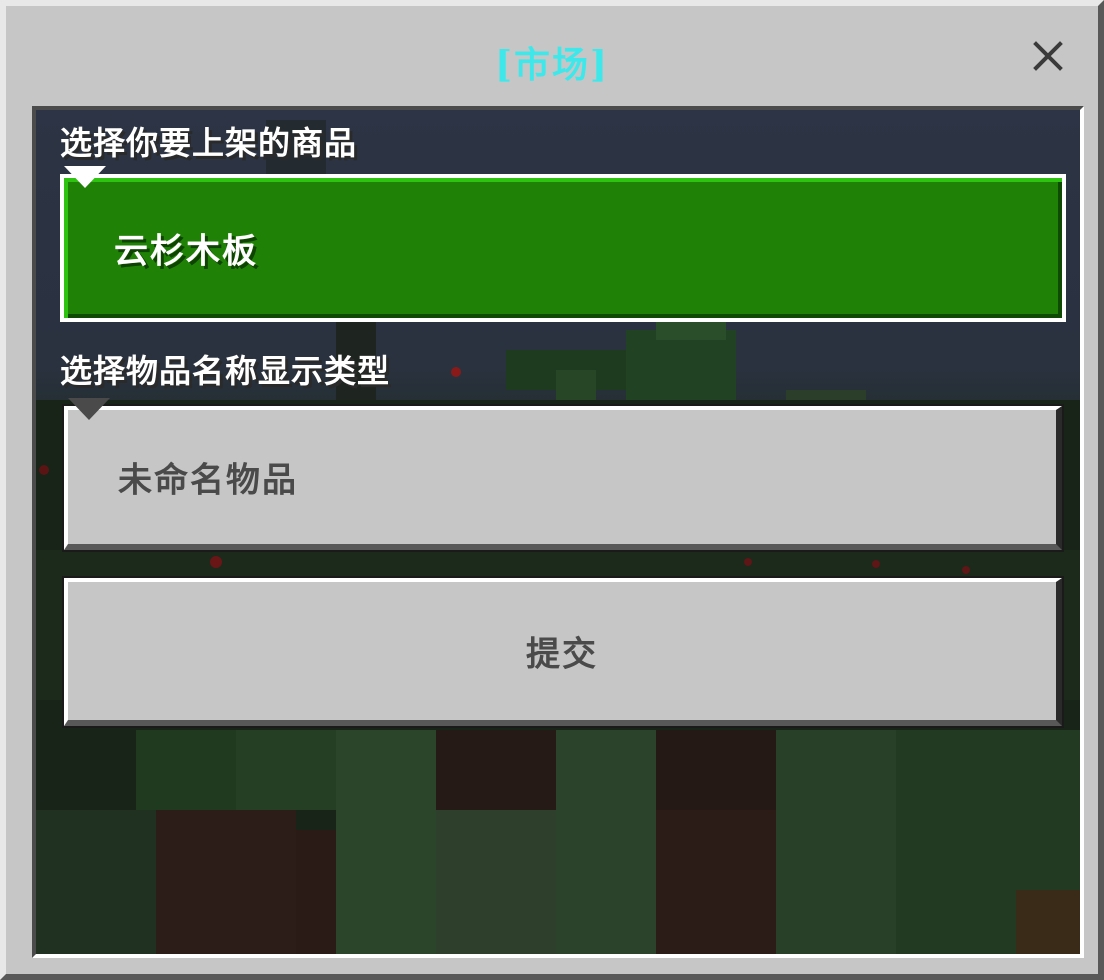 This screenshot has height=980, width=1104. Describe the element at coordinates (563, 244) in the screenshot. I see `item-dropdown: 云杉木板` at that location.